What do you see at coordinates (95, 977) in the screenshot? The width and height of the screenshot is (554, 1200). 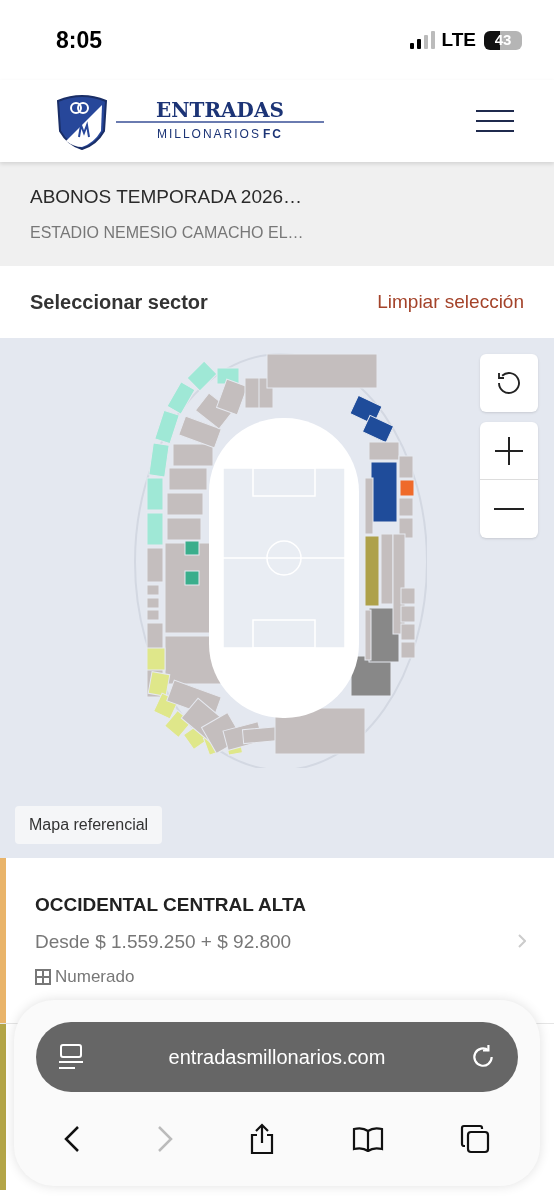 I see `seating-type: Numerado` at bounding box center [95, 977].